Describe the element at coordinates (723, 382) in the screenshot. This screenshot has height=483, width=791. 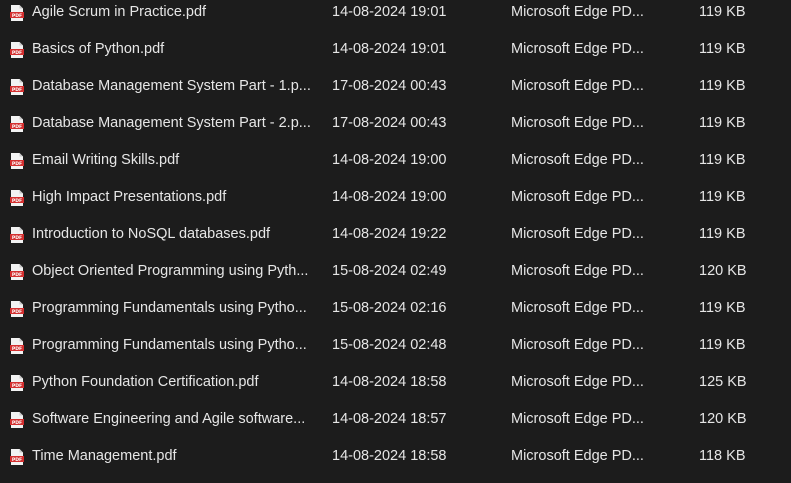
I see `file-size: 125 KB` at that location.